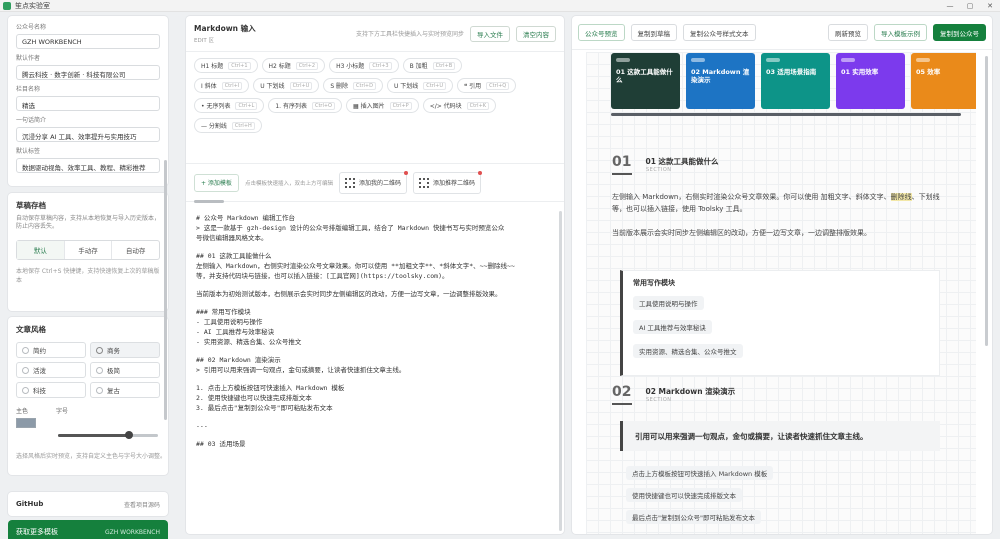 This screenshot has width=1000, height=539. Describe the element at coordinates (245, 218) in the screenshot. I see `editor-line: # 公众号 Markdown 编辑工作台` at that location.